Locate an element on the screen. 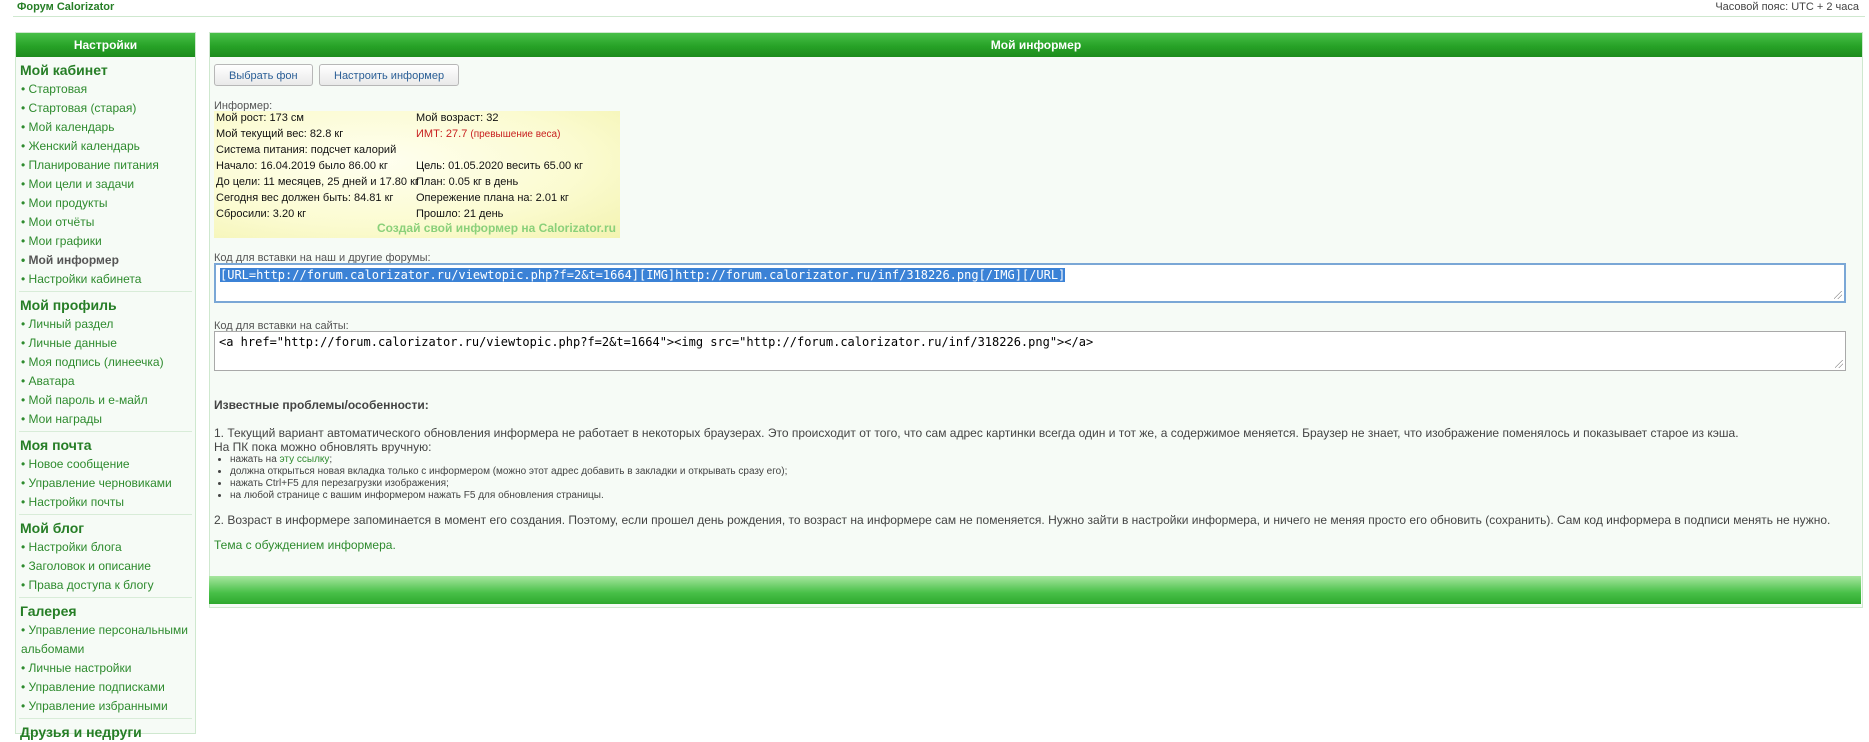 This screenshot has width=1869, height=742. sidebar-item-label: Мои цели и задачи is located at coordinates (81, 184).